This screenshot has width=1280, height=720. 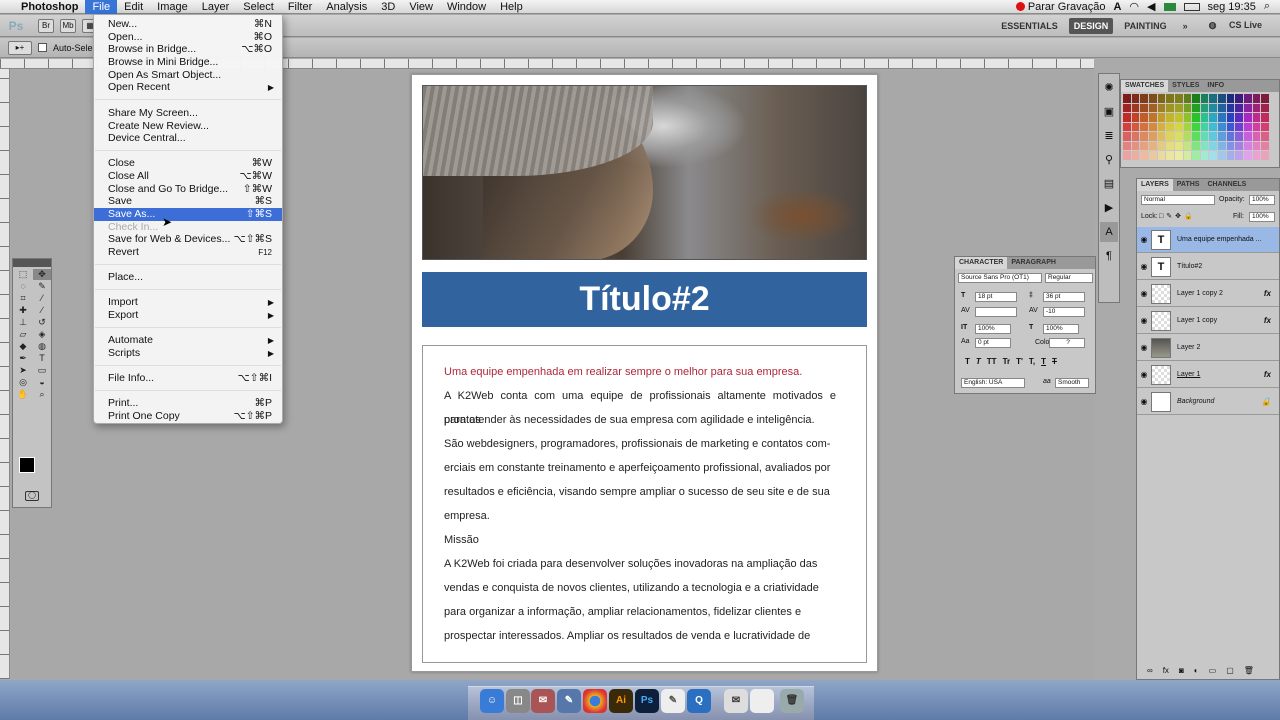 I want to click on quick-mask-icon: ◯, so click(x=32, y=496).